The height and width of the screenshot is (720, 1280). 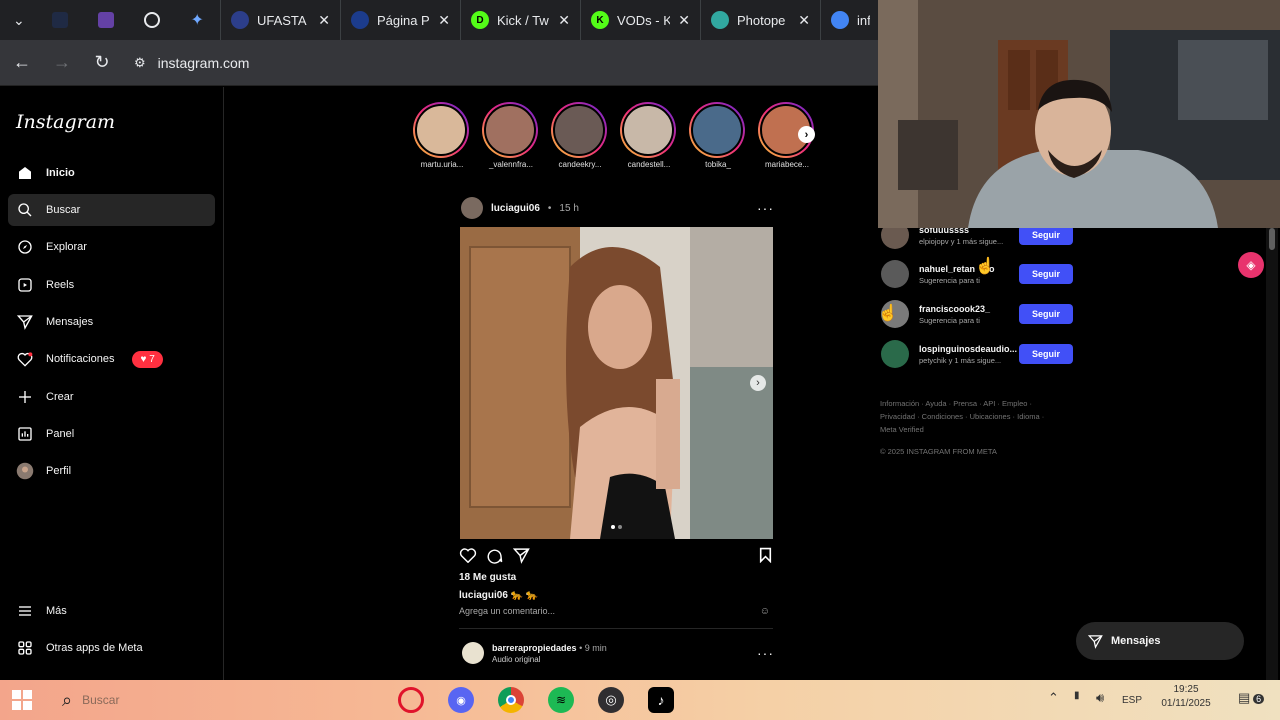 What do you see at coordinates (806, 134) in the screenshot?
I see `stories-next-button: ›` at bounding box center [806, 134].